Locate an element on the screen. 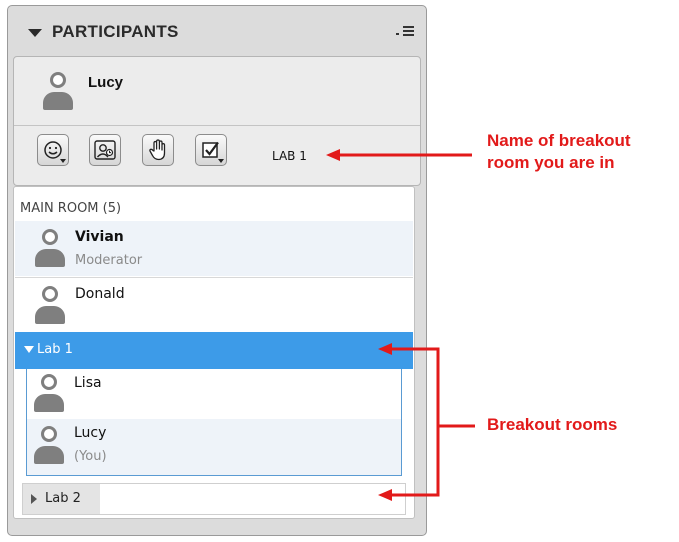 Image resolution: width=679 pixels, height=542 pixels. hand-icon is located at coordinates (157, 150).